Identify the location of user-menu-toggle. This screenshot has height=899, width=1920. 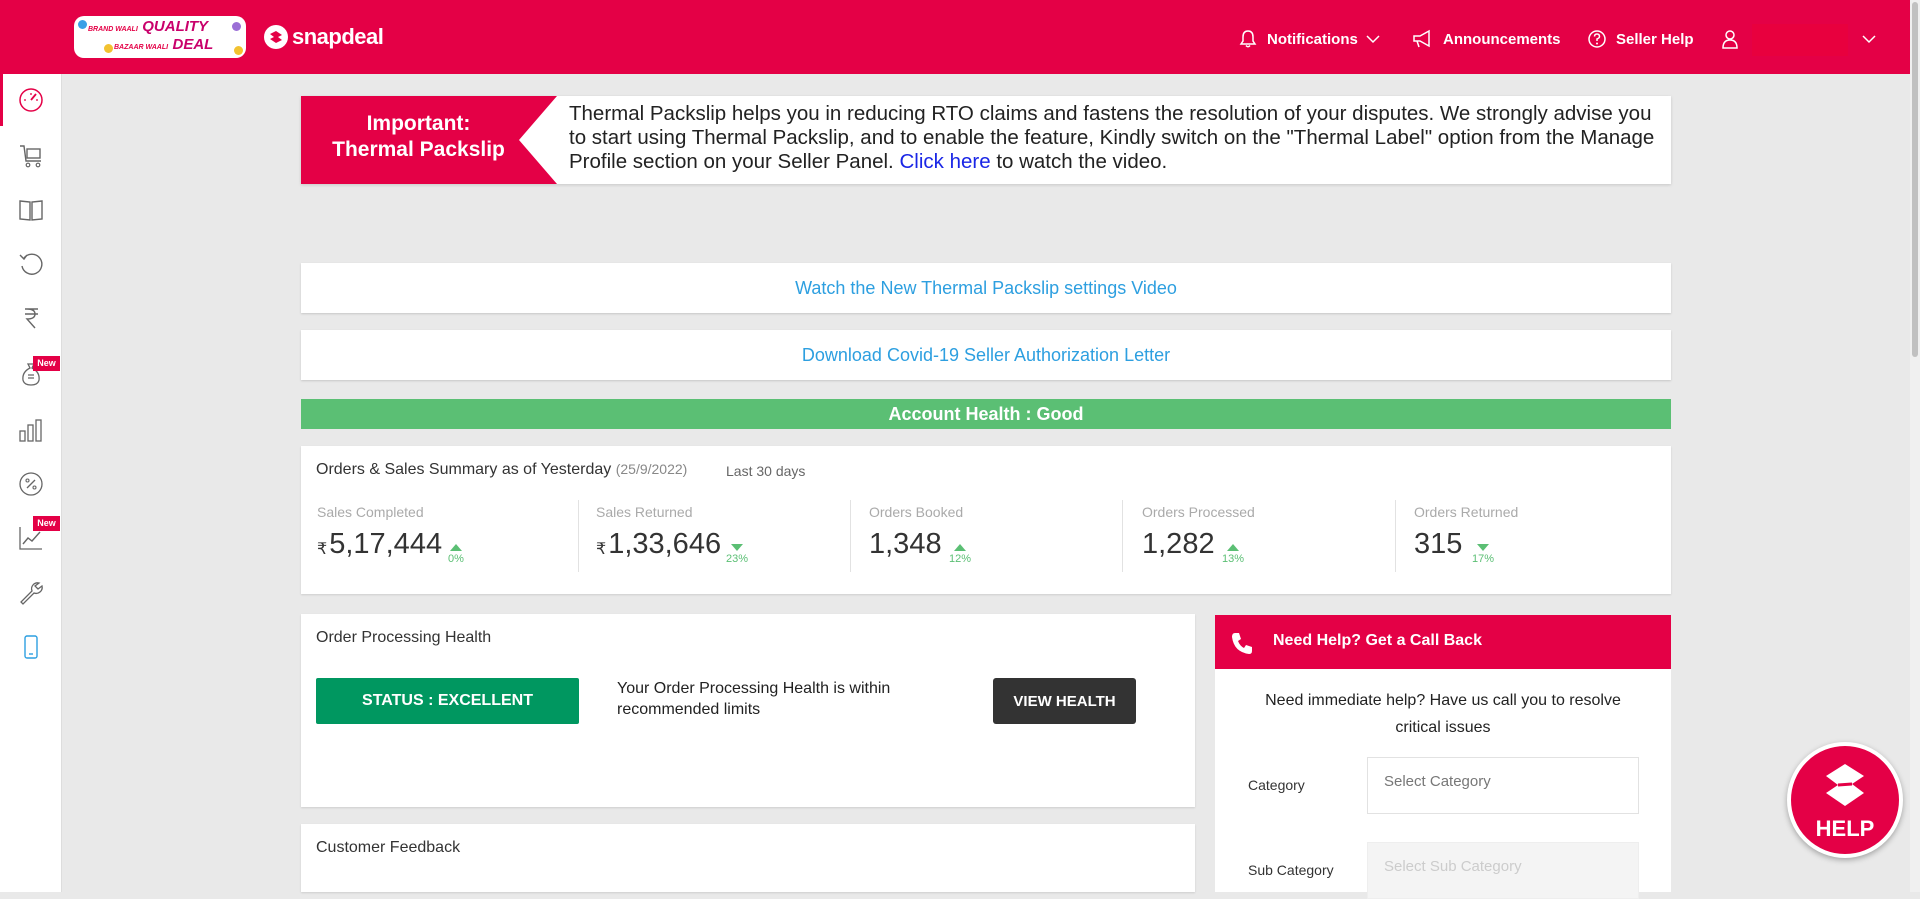
(1869, 39).